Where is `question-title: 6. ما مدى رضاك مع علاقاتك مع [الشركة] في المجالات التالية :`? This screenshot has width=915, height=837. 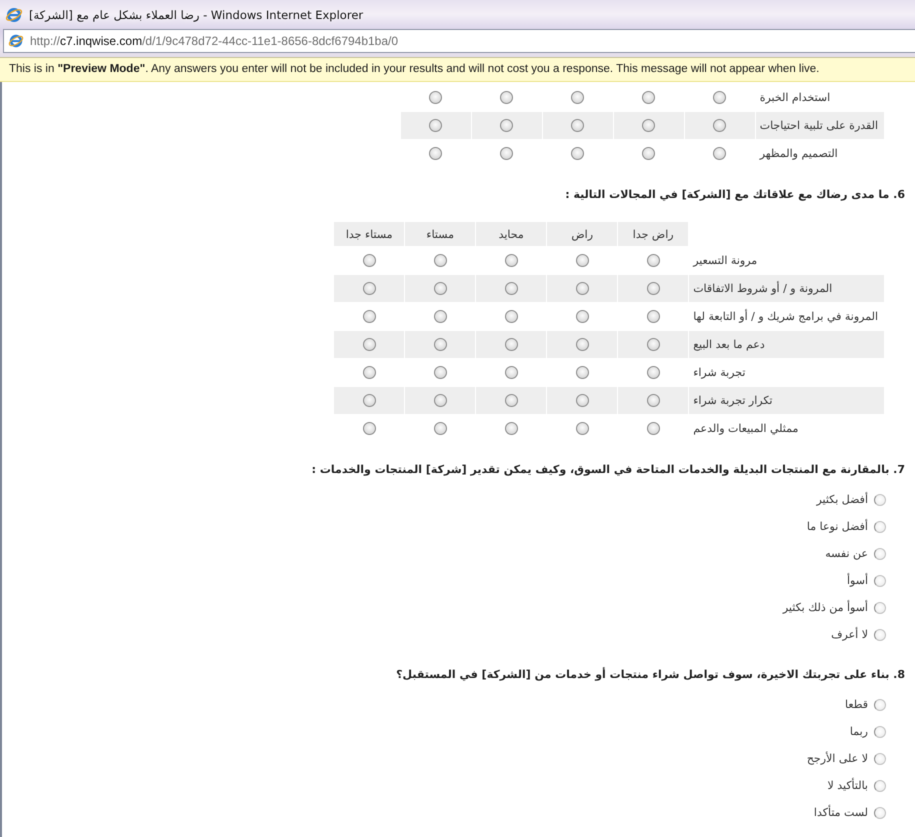
question-title: 6. ما مدى رضاك مع علاقاتك مع [الشركة] في المجالات التالية : is located at coordinates (735, 195).